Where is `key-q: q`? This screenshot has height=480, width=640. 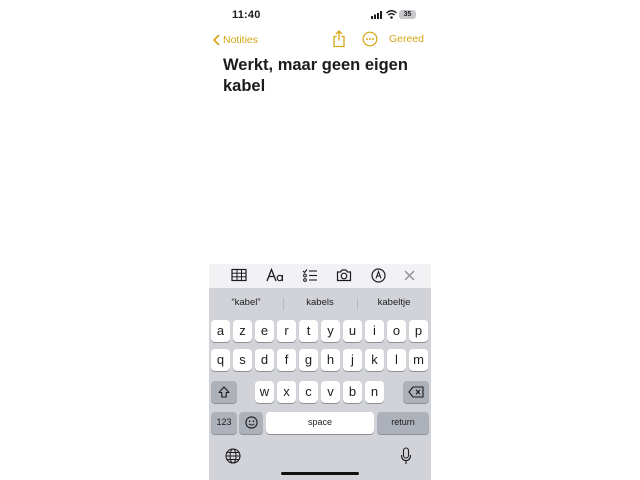 key-q: q is located at coordinates (220, 360).